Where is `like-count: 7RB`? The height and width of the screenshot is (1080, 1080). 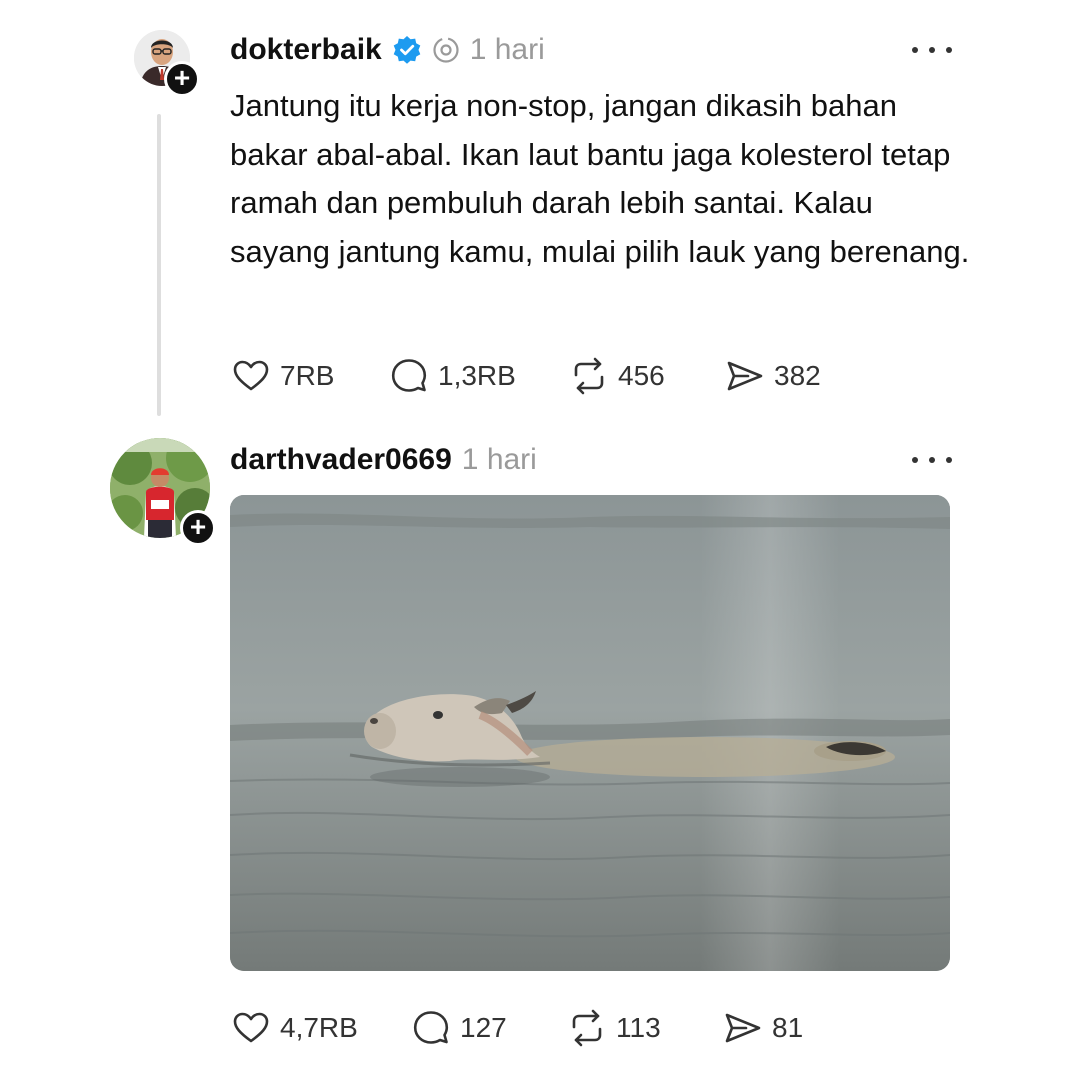 like-count: 7RB is located at coordinates (307, 375).